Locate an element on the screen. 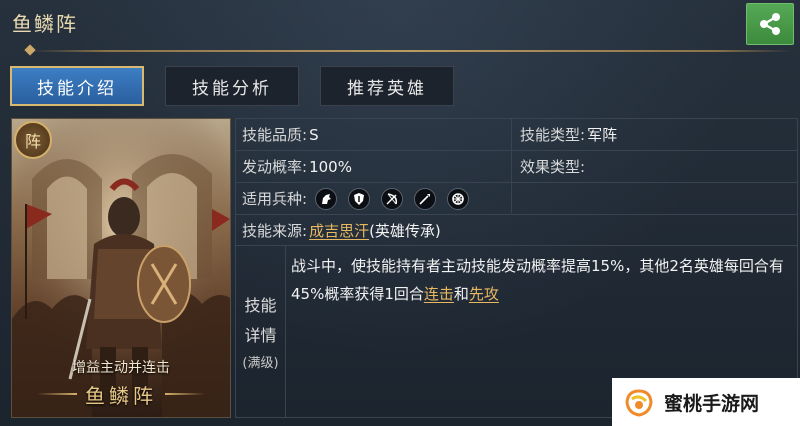  combo-link: 连击 is located at coordinates (439, 294).